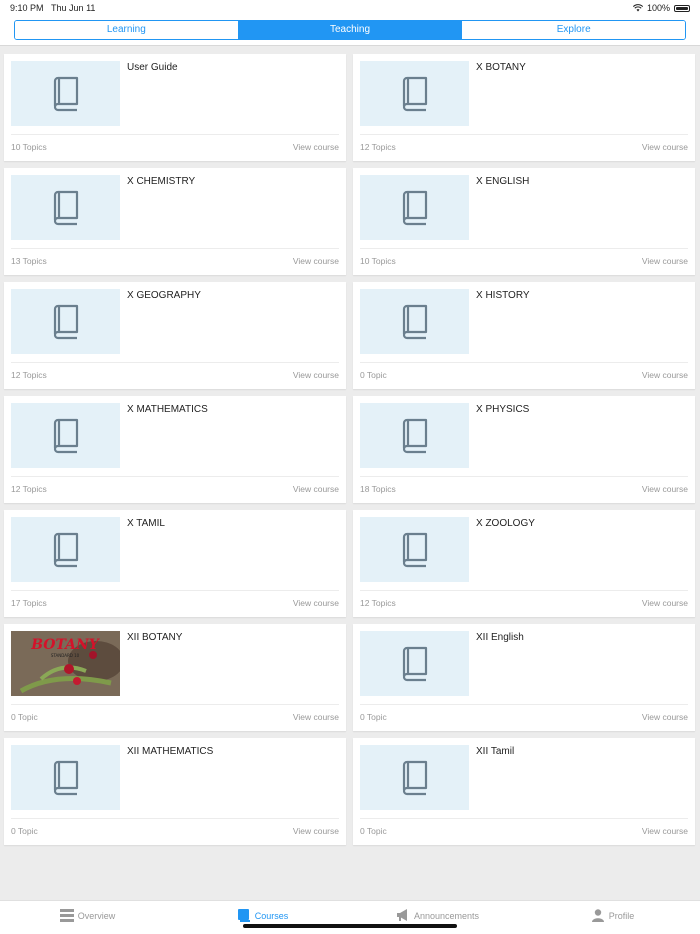  What do you see at coordinates (658, 8) in the screenshot?
I see `battery-percent: 100%` at bounding box center [658, 8].